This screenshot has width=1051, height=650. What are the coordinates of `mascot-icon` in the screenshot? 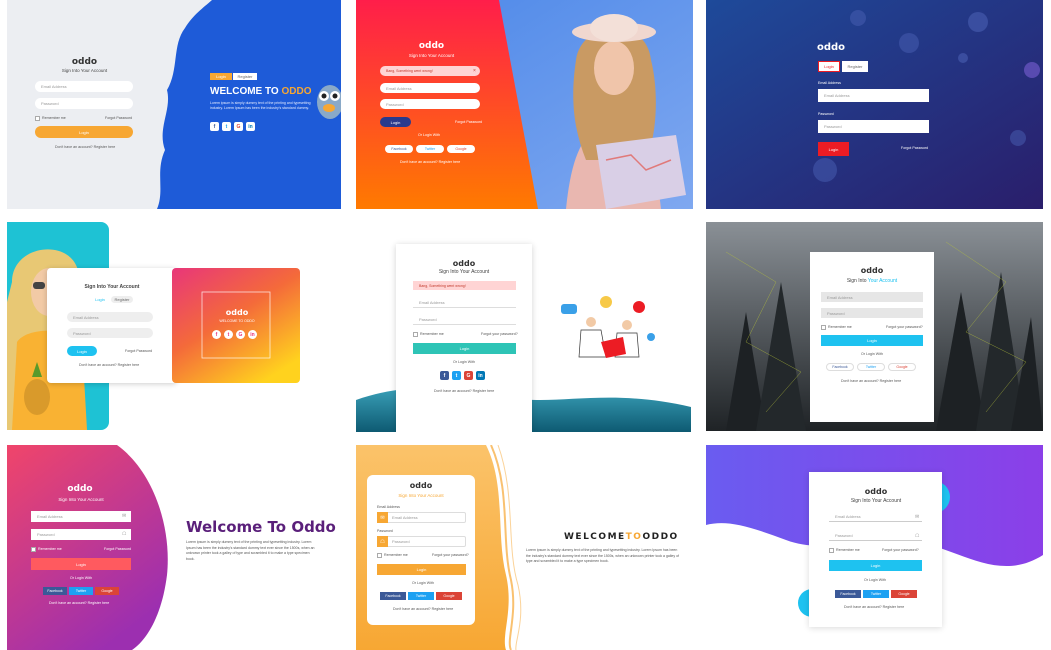 It's located at (329, 102).